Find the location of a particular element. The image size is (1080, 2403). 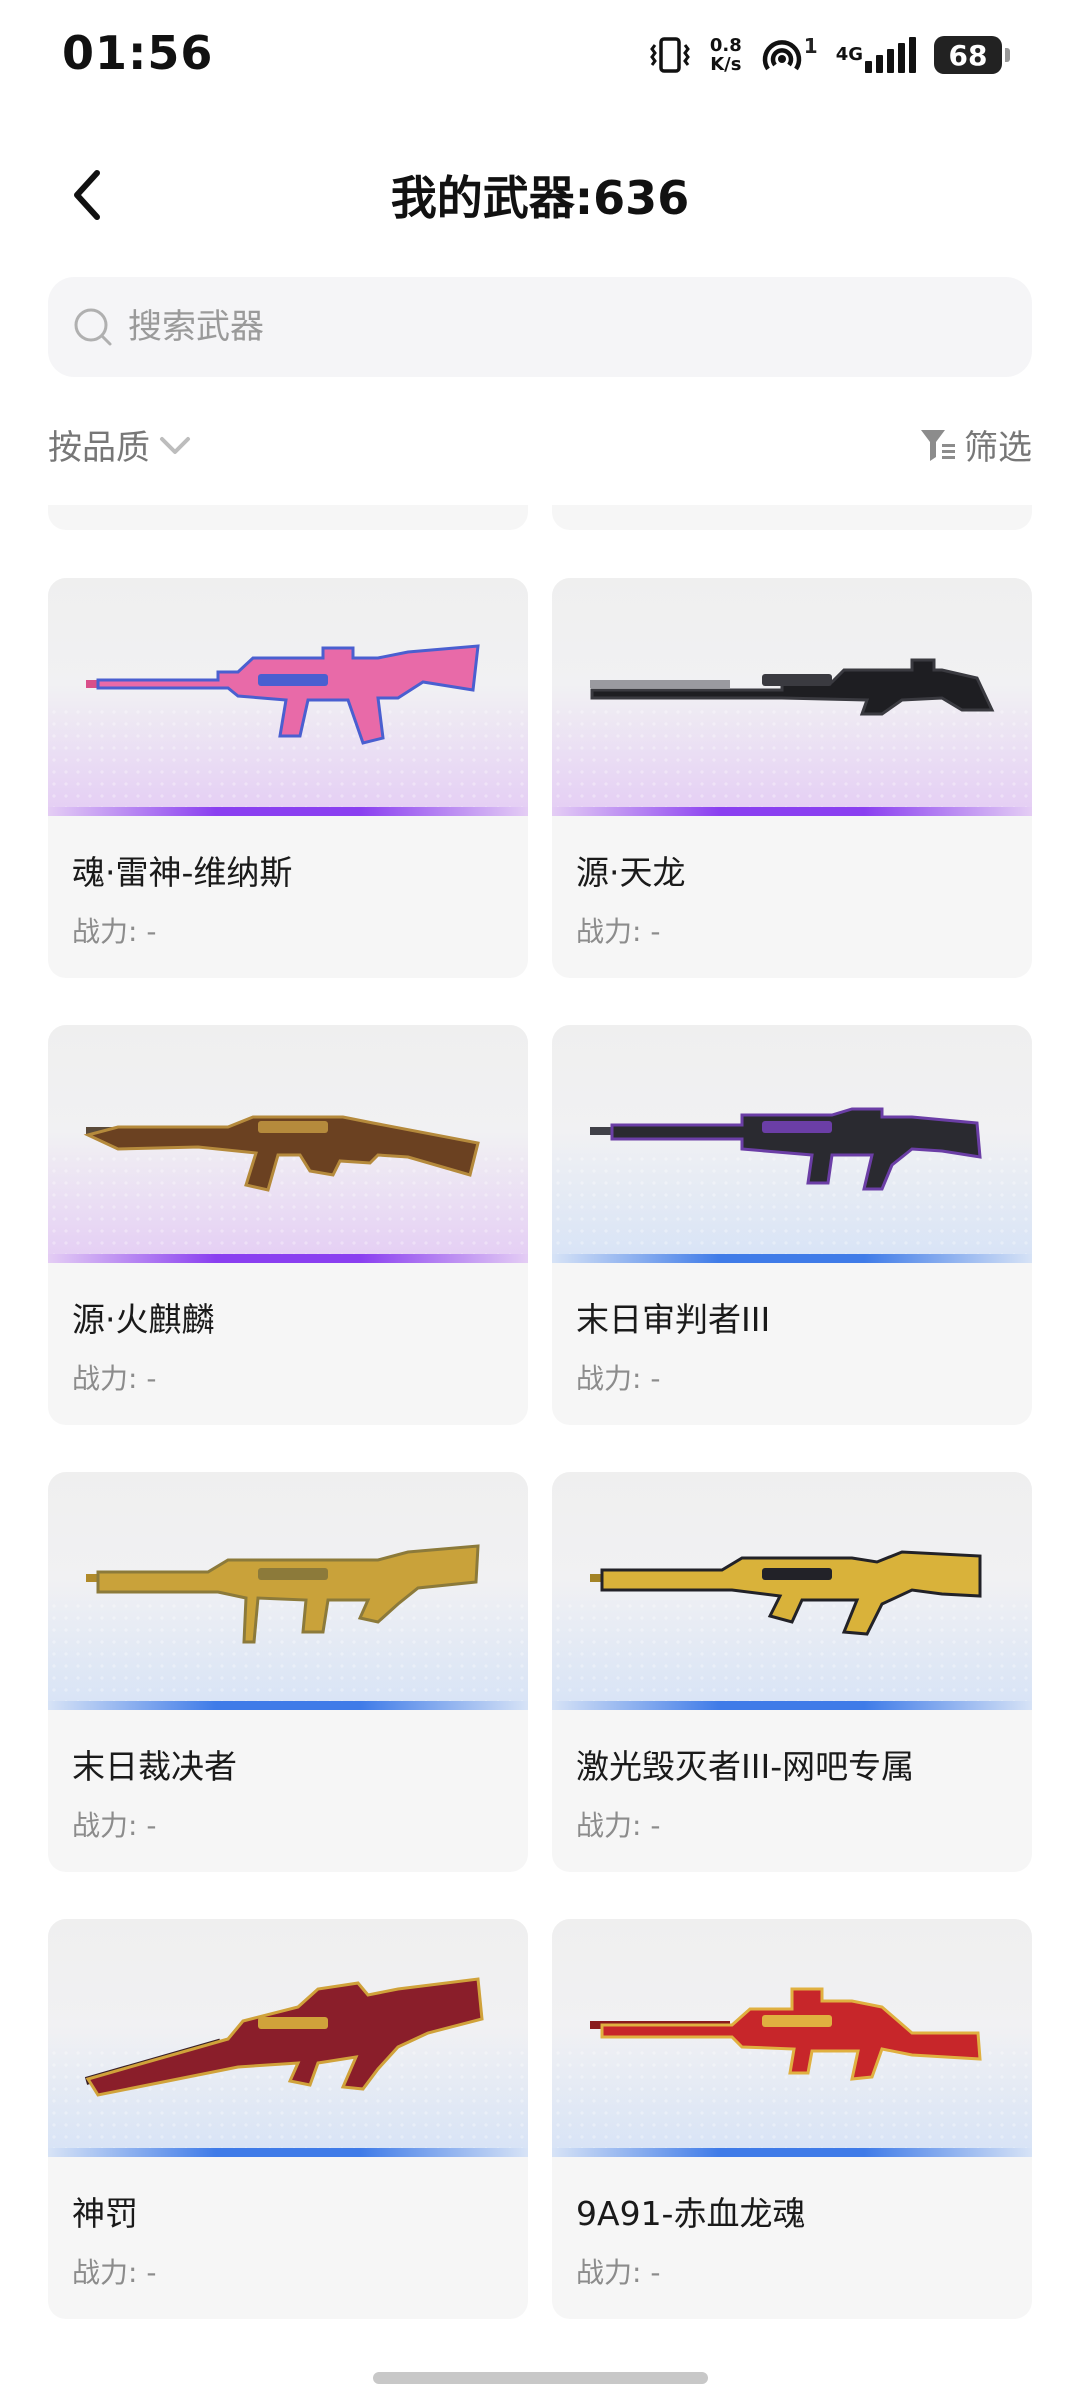

weapon-name: 9A91-赤血龙魂 is located at coordinates (691, 2213).